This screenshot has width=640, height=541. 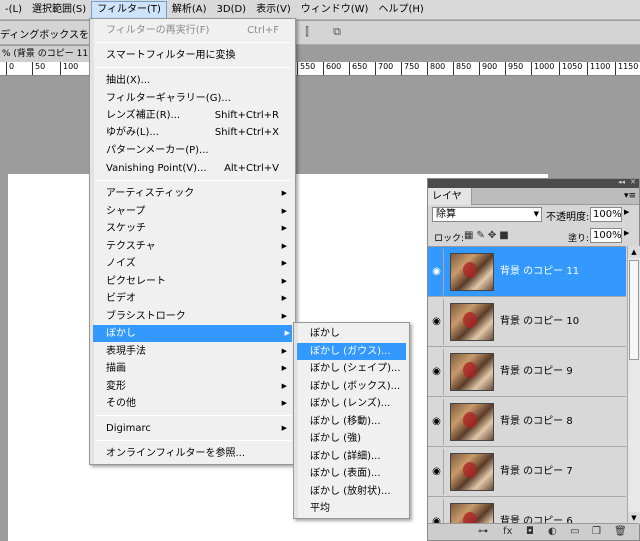 I want to click on menu-view: 表示(V), so click(x=273, y=10).